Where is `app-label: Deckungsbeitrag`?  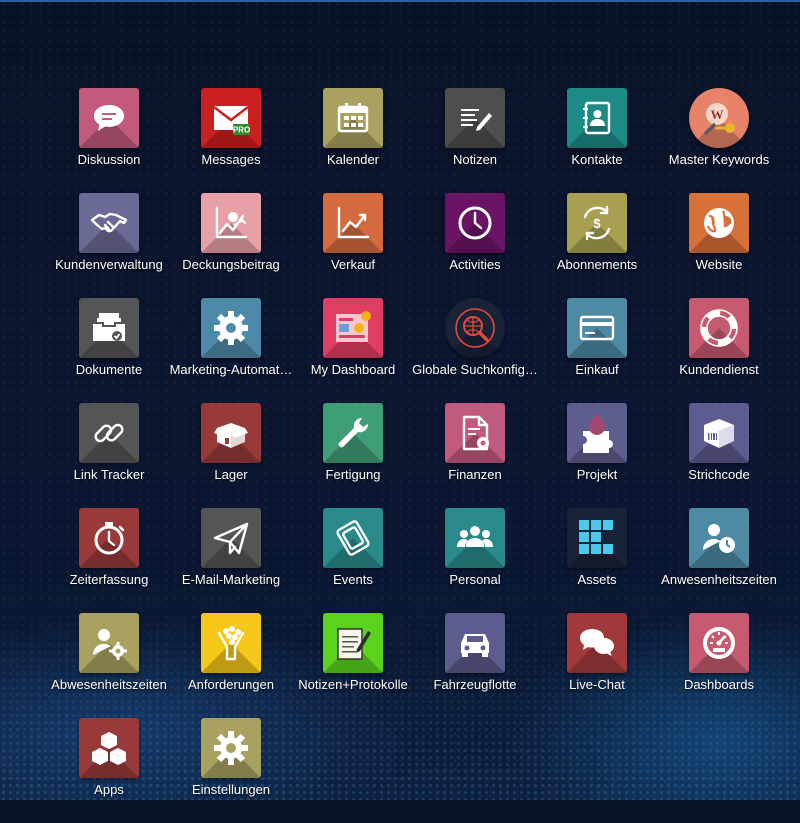
app-label: Deckungsbeitrag is located at coordinates (231, 264).